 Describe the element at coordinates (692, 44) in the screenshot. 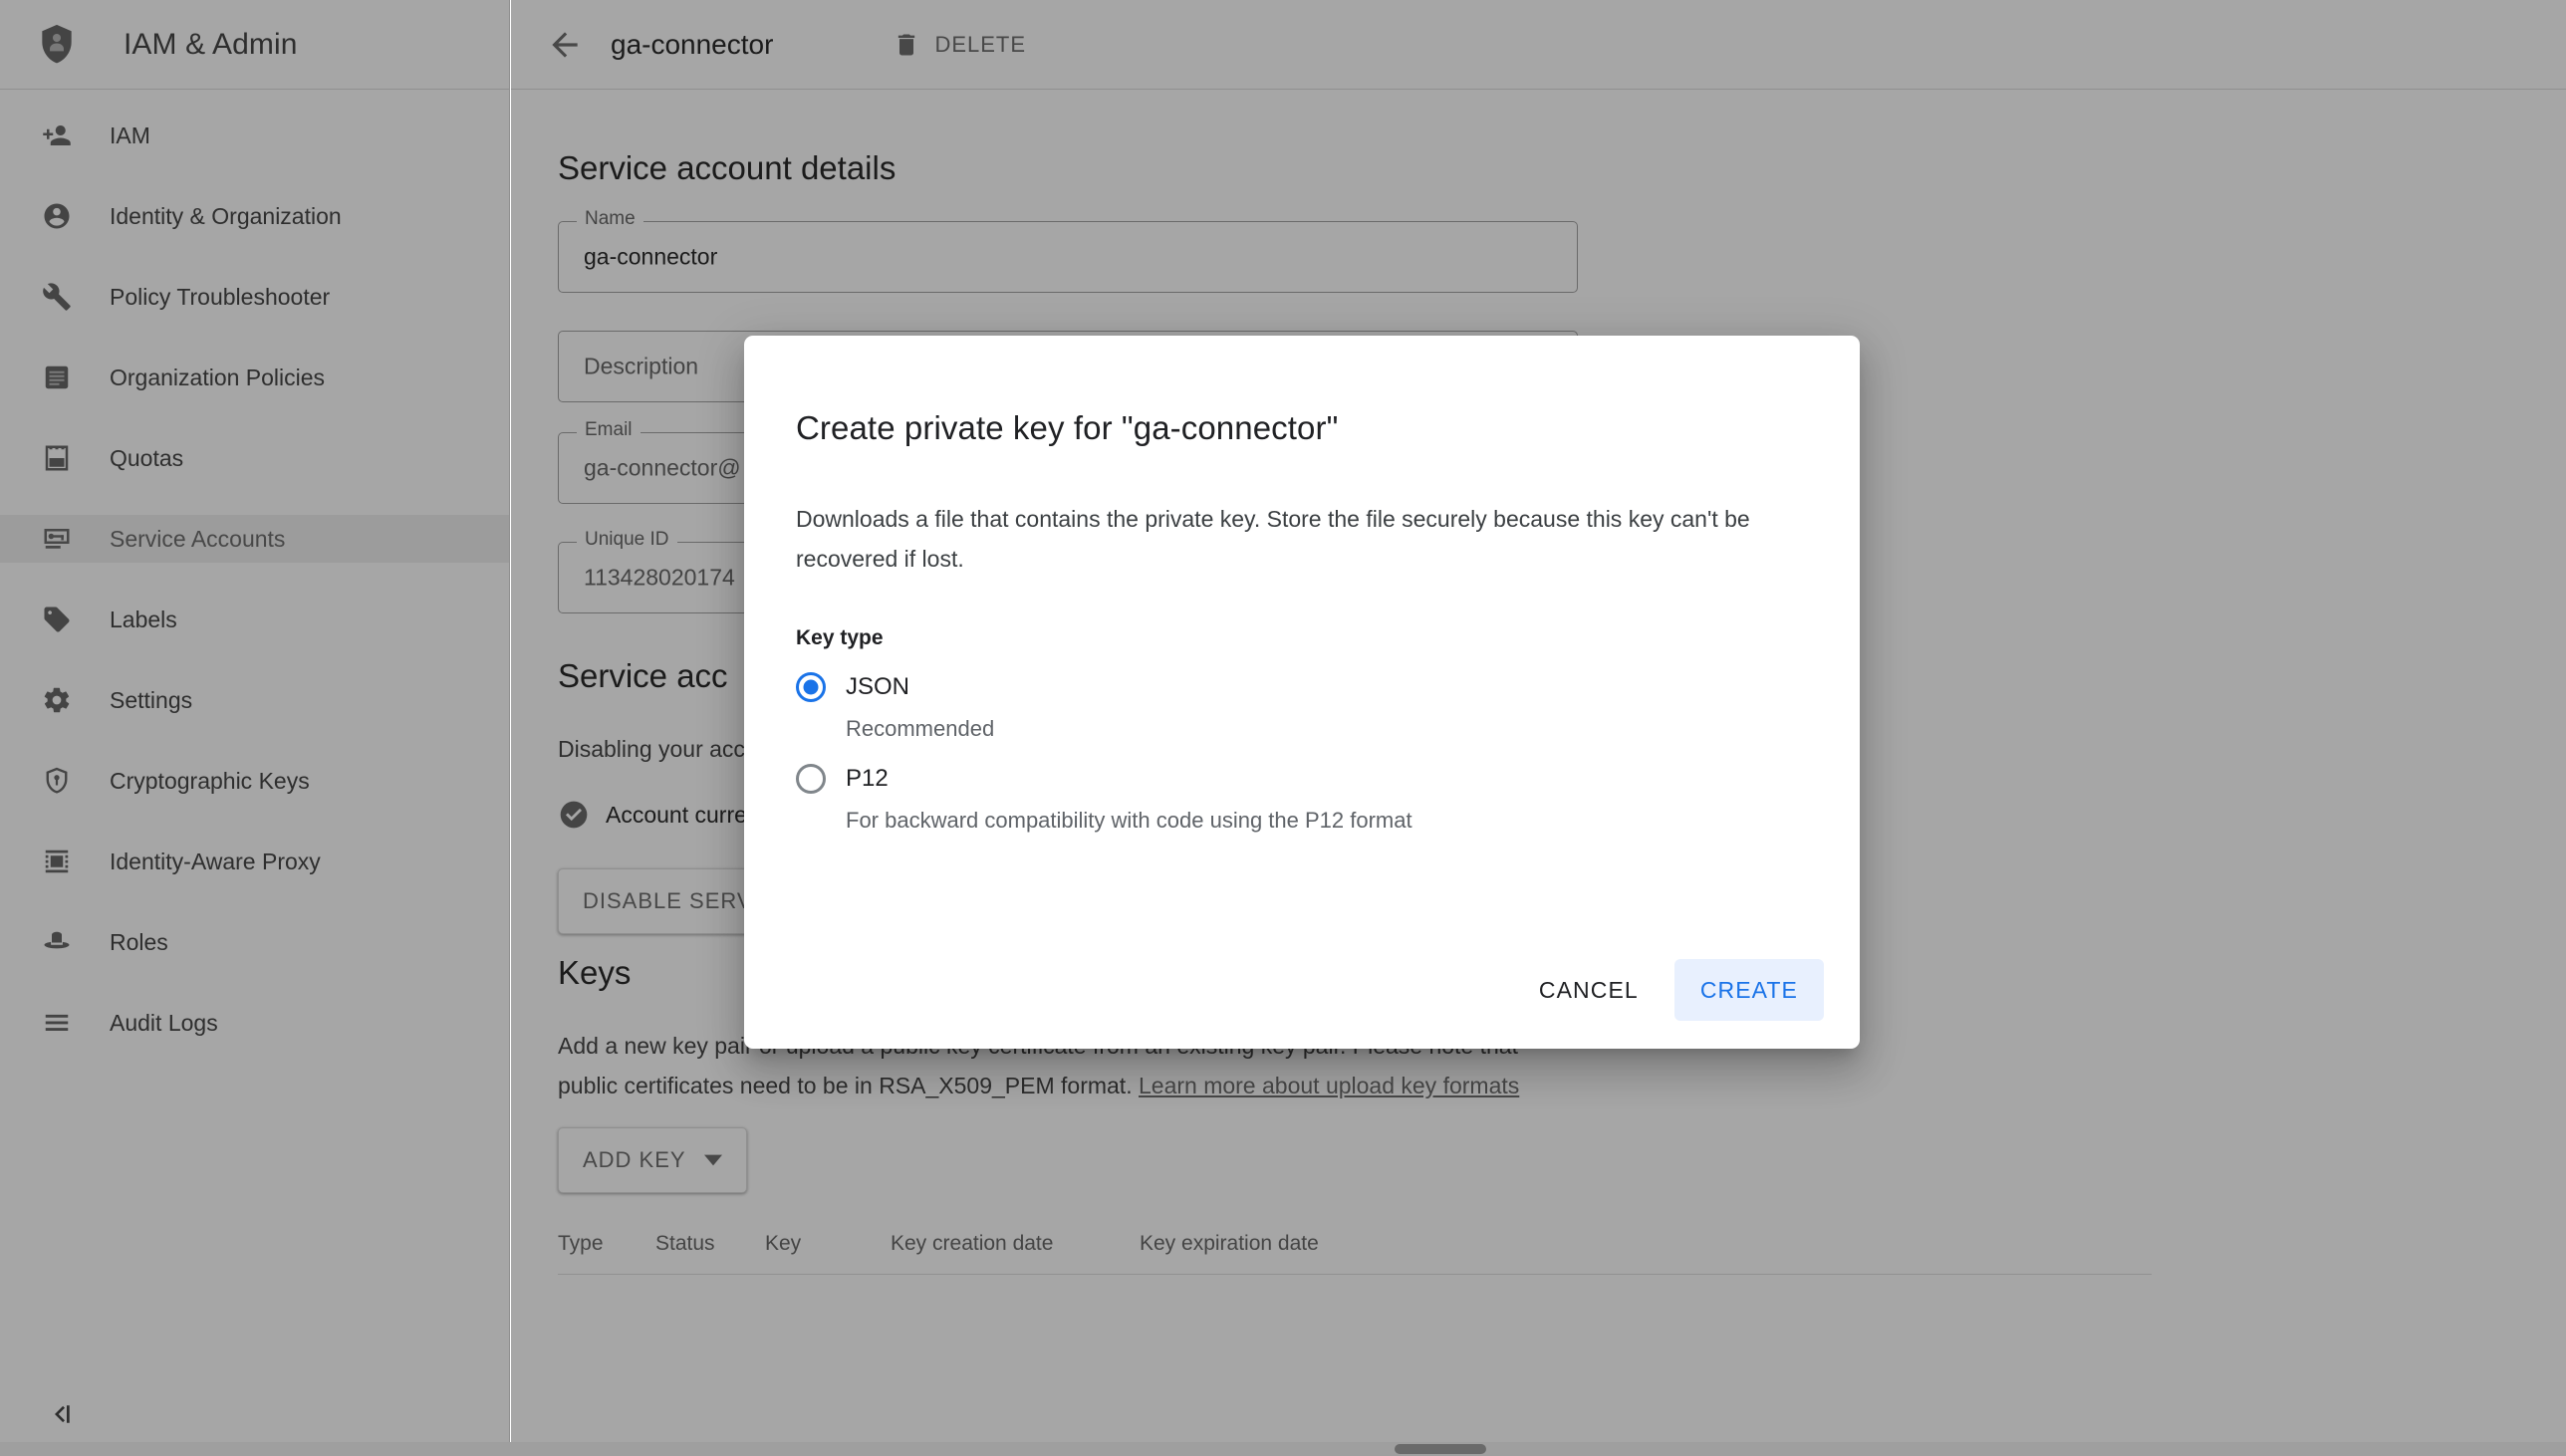

I see `page-title: ga-connector` at that location.